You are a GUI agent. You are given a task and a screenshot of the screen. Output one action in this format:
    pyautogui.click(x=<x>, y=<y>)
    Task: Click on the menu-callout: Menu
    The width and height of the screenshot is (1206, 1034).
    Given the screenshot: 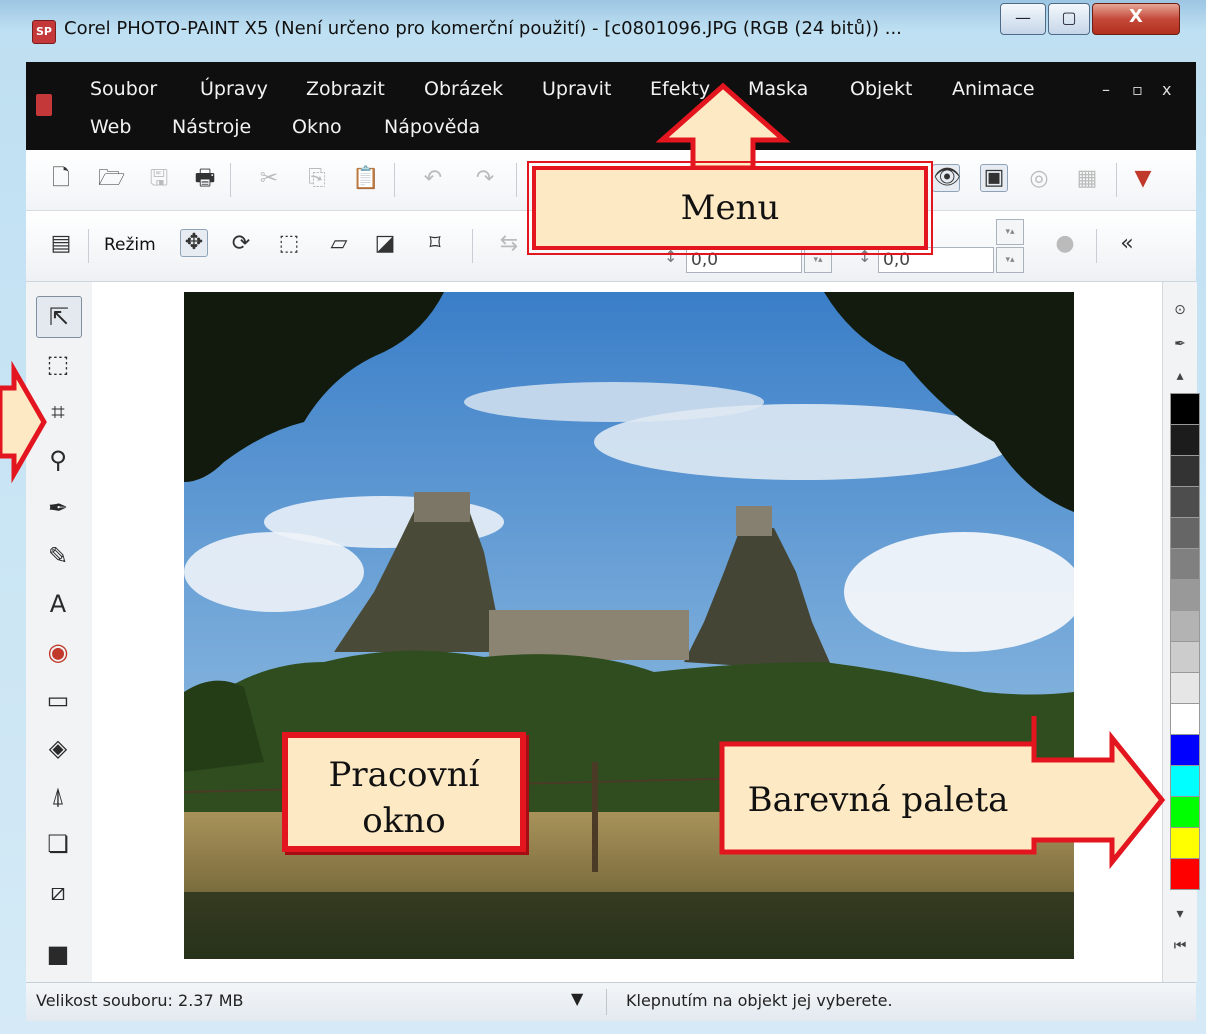 What is the action you would take?
    pyautogui.click(x=730, y=208)
    